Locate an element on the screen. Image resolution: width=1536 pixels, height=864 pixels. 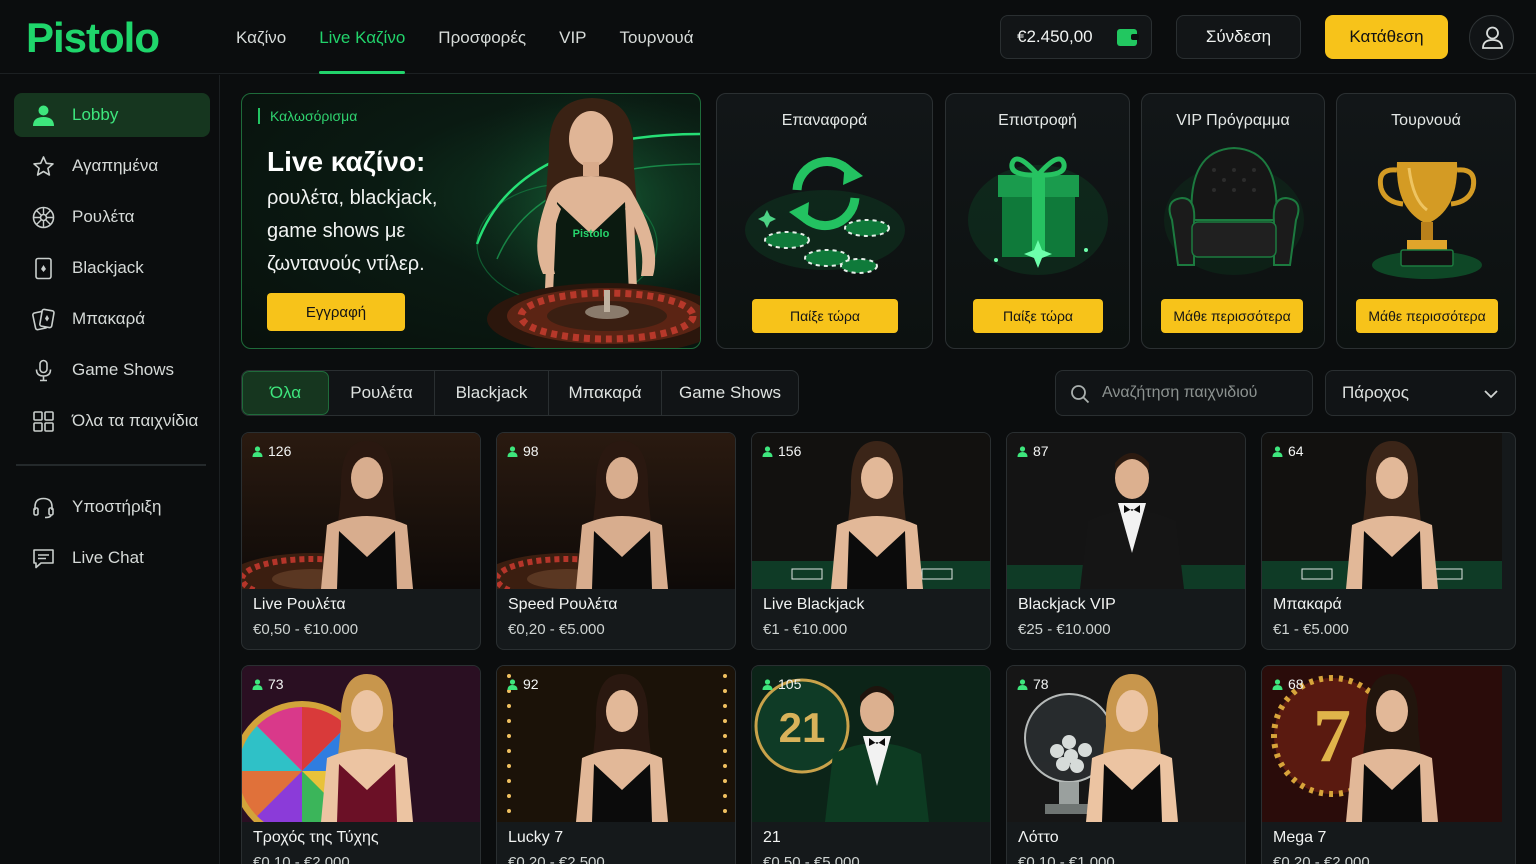
sidebar-item-lobby: Lobby is located at coordinates (112, 115).